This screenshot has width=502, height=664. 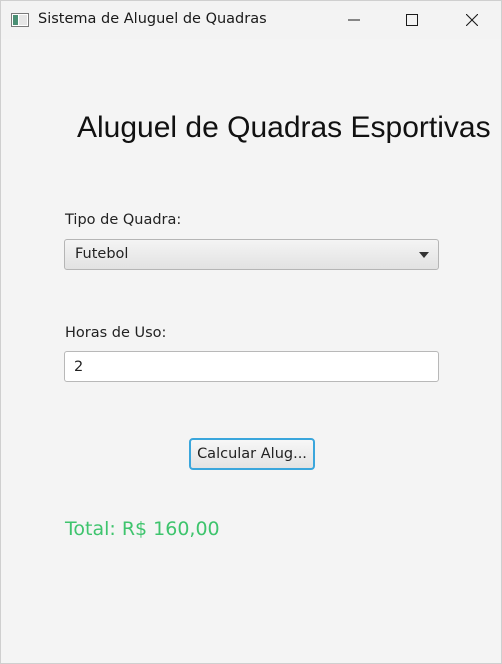 I want to click on court-type-label: Tipo de Quadra:, so click(x=123, y=220).